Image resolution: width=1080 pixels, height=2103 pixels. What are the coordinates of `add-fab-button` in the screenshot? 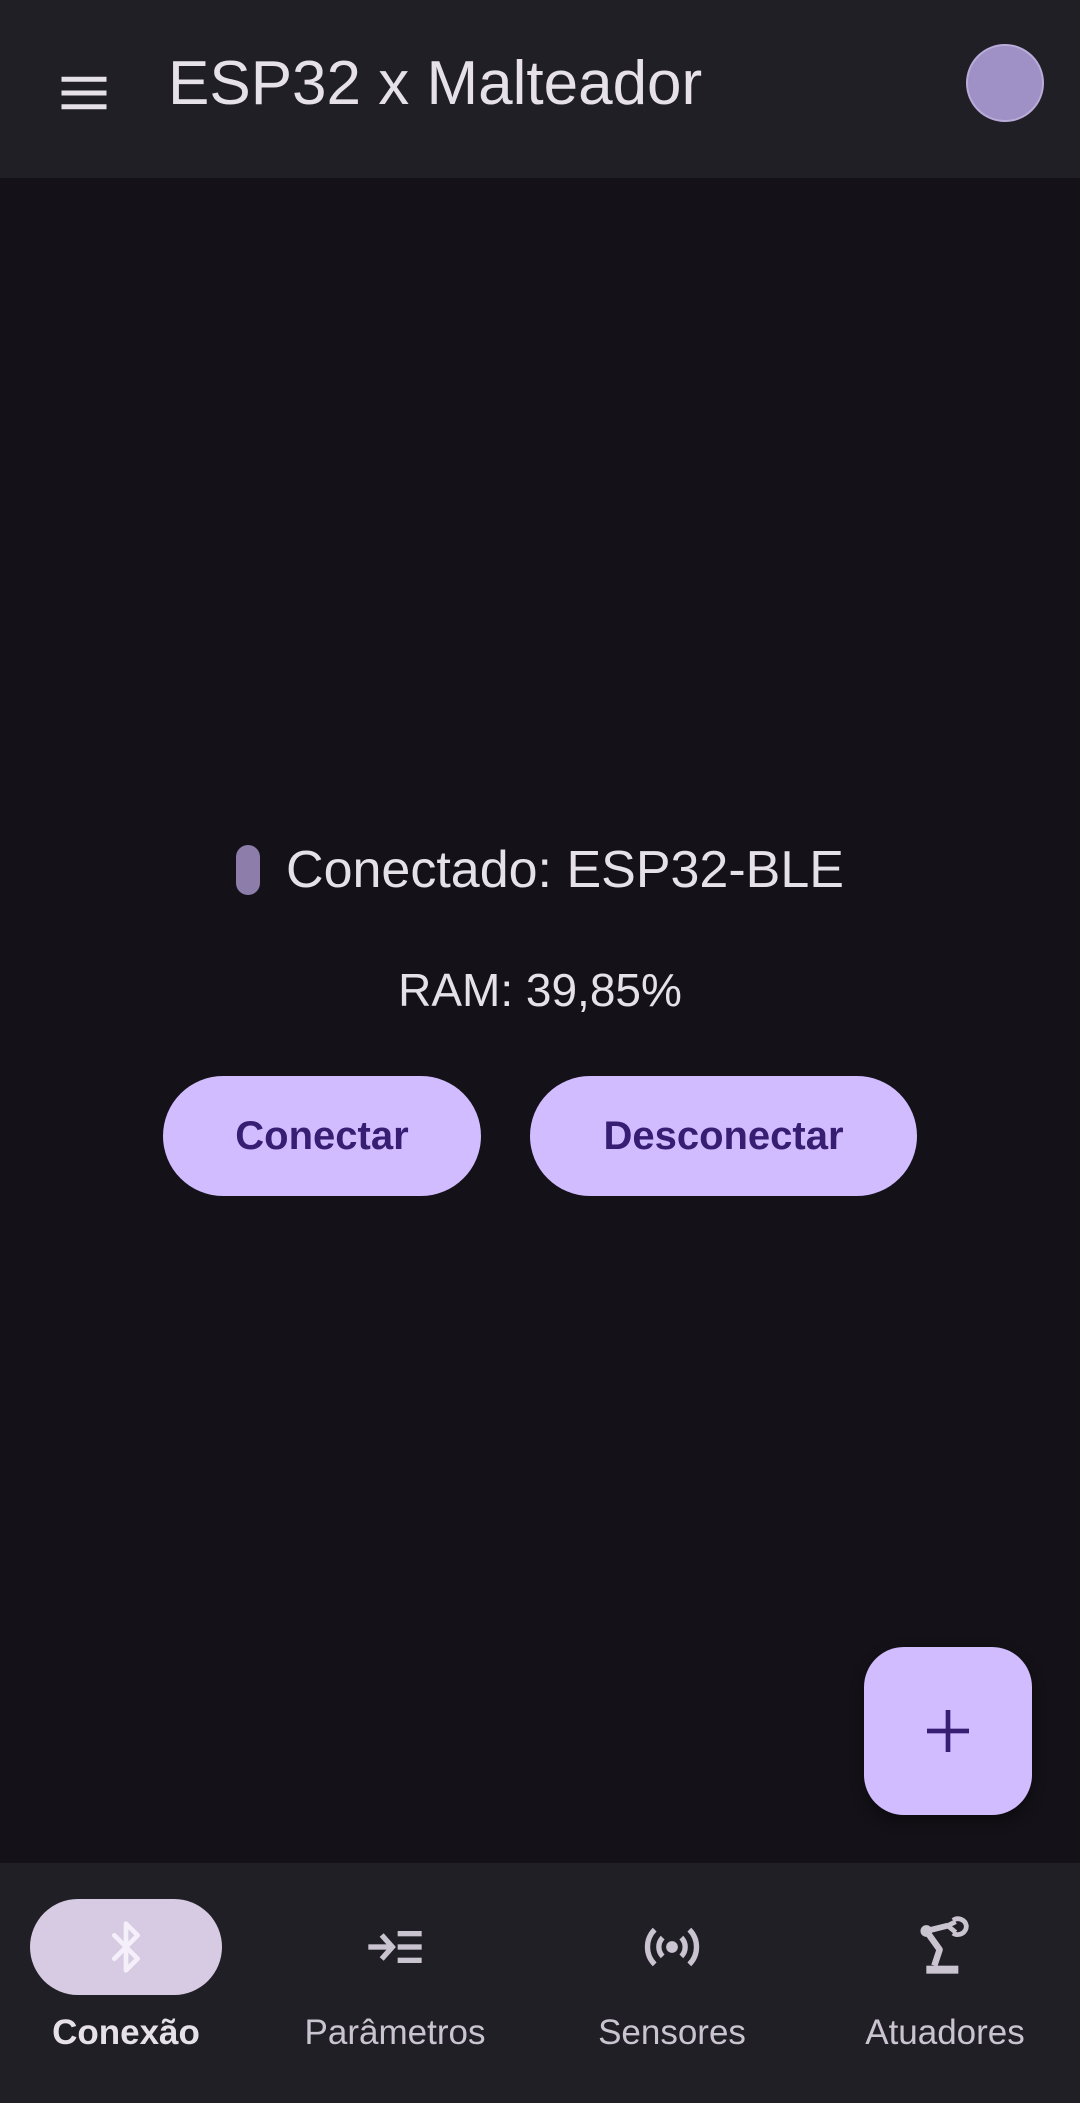 It's located at (948, 1731).